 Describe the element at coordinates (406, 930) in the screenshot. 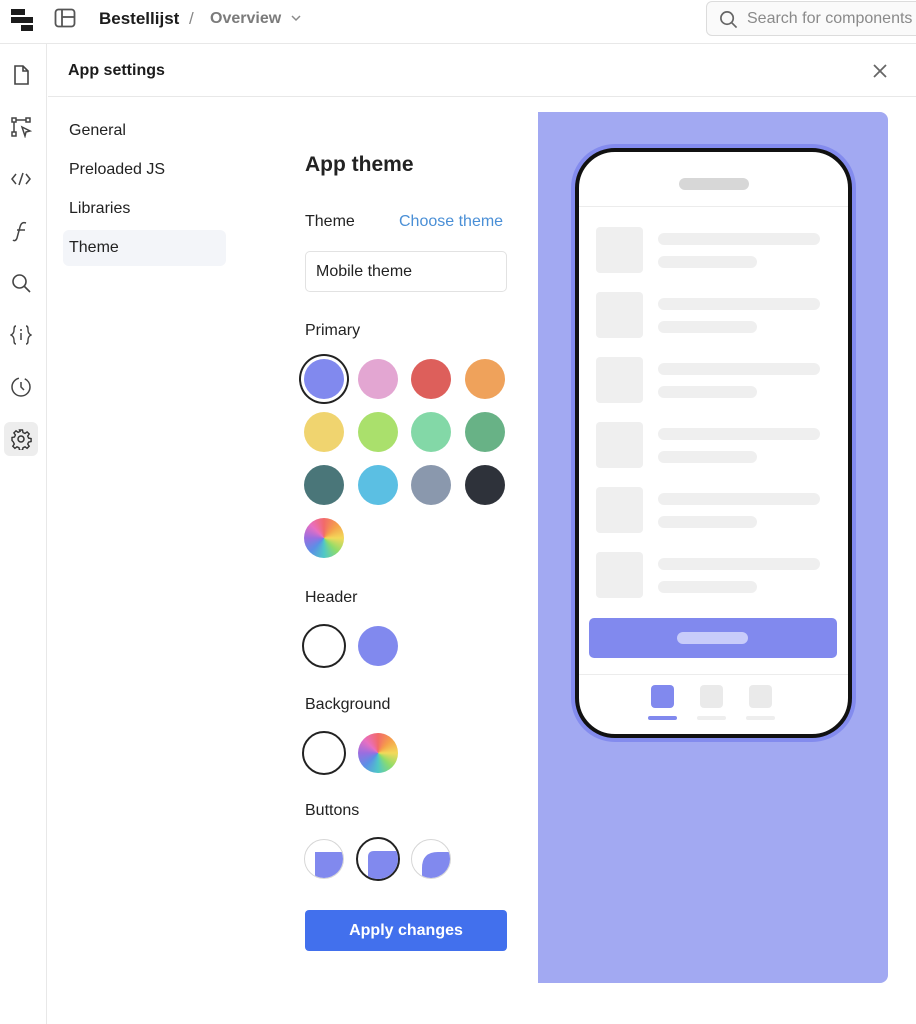

I see `apply-changes-button: Apply changes` at that location.